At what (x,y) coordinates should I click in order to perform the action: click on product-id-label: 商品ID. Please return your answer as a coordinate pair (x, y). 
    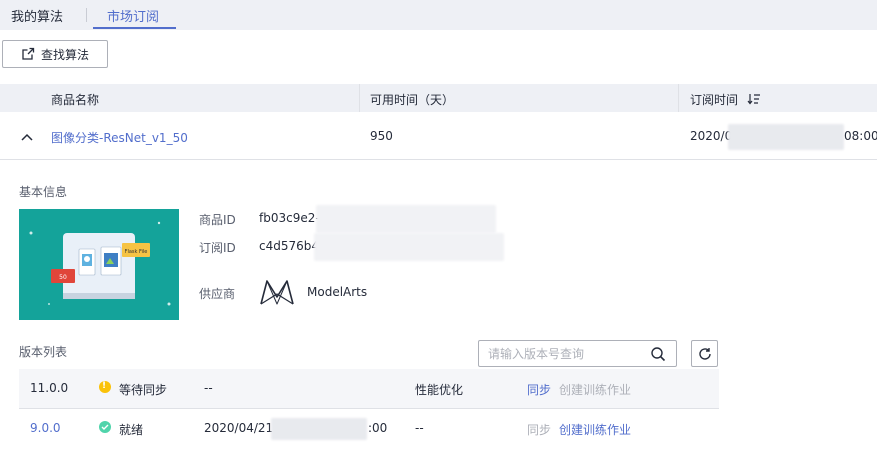
    Looking at the image, I should click on (217, 220).